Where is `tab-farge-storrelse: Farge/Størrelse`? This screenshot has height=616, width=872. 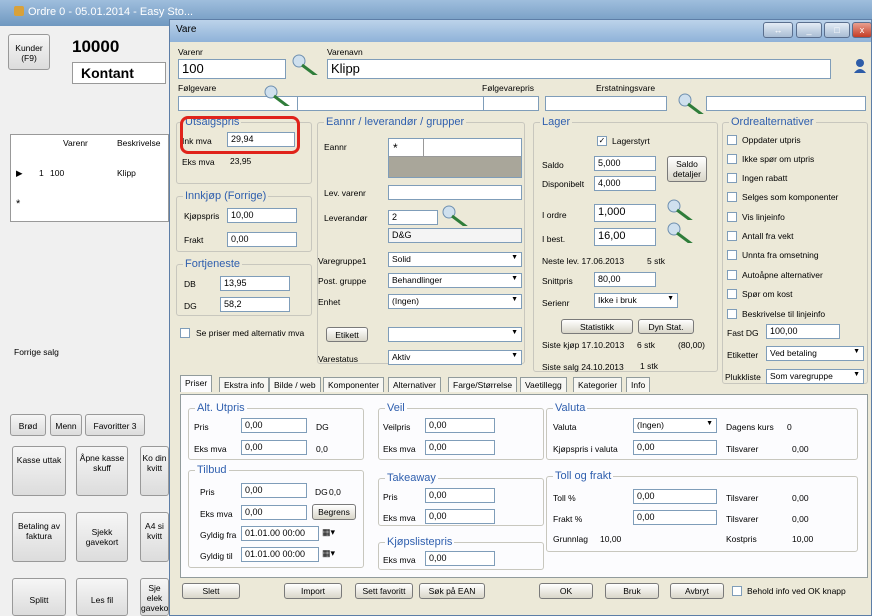 tab-farge-storrelse: Farge/Størrelse is located at coordinates (483, 384).